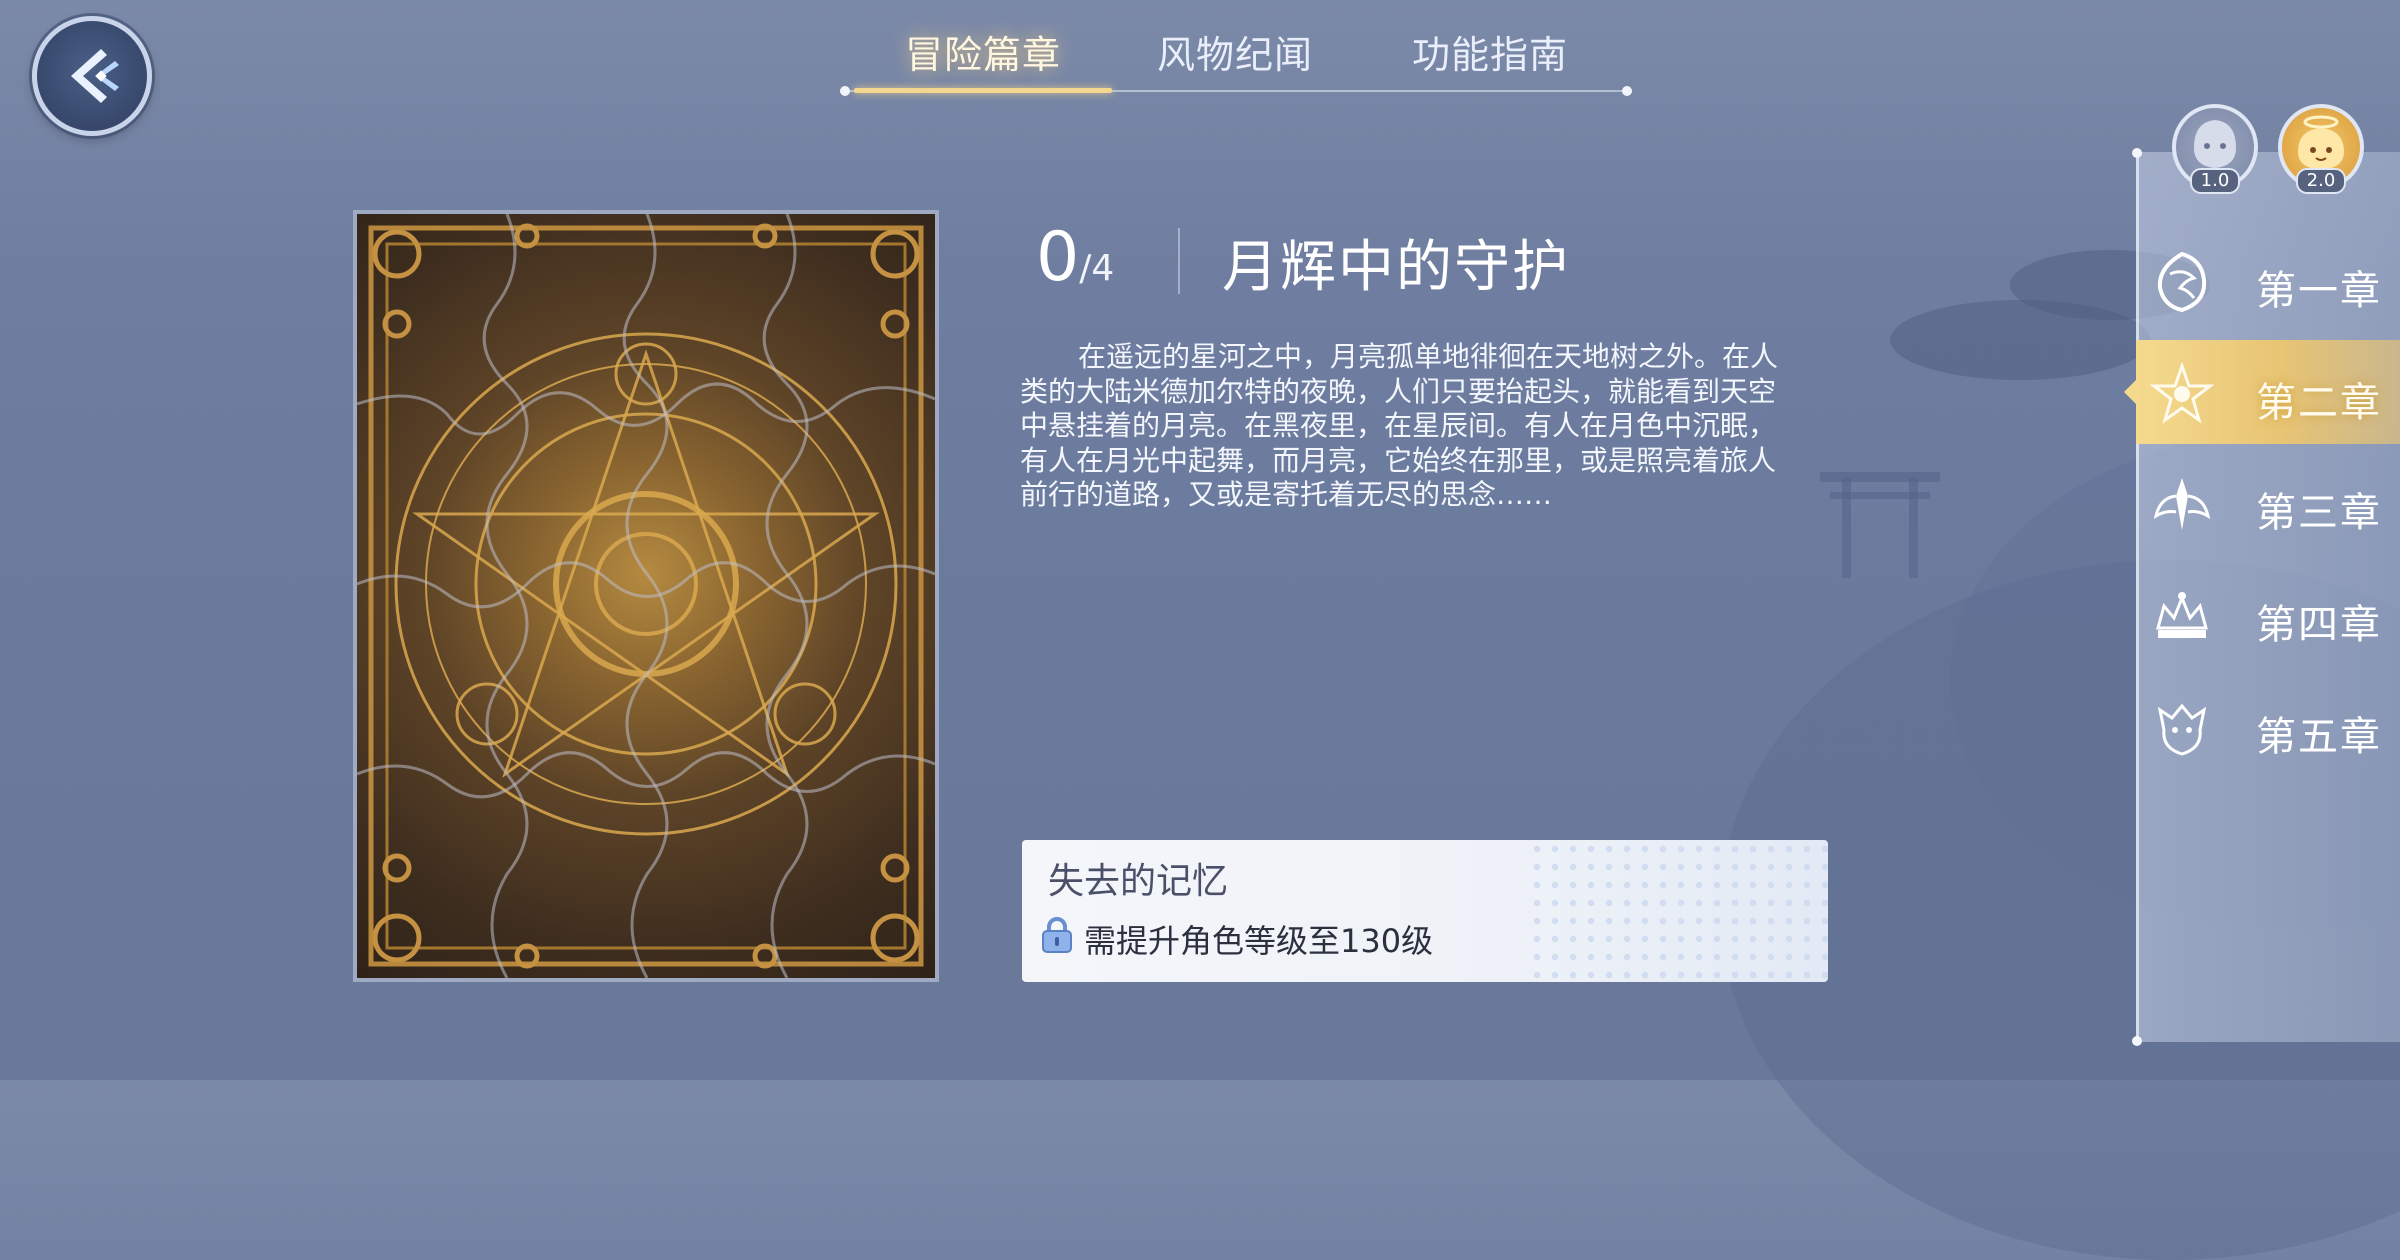 This screenshot has width=2400, height=1260. Describe the element at coordinates (1058, 257) in the screenshot. I see `progress-current: 0` at that location.